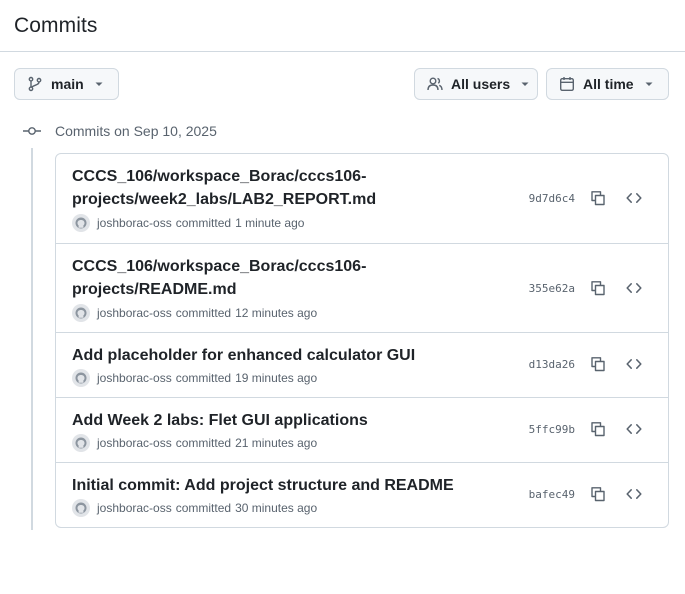 This screenshot has width=685, height=594. Describe the element at coordinates (32, 131) in the screenshot. I see `git-commit-icon` at that location.